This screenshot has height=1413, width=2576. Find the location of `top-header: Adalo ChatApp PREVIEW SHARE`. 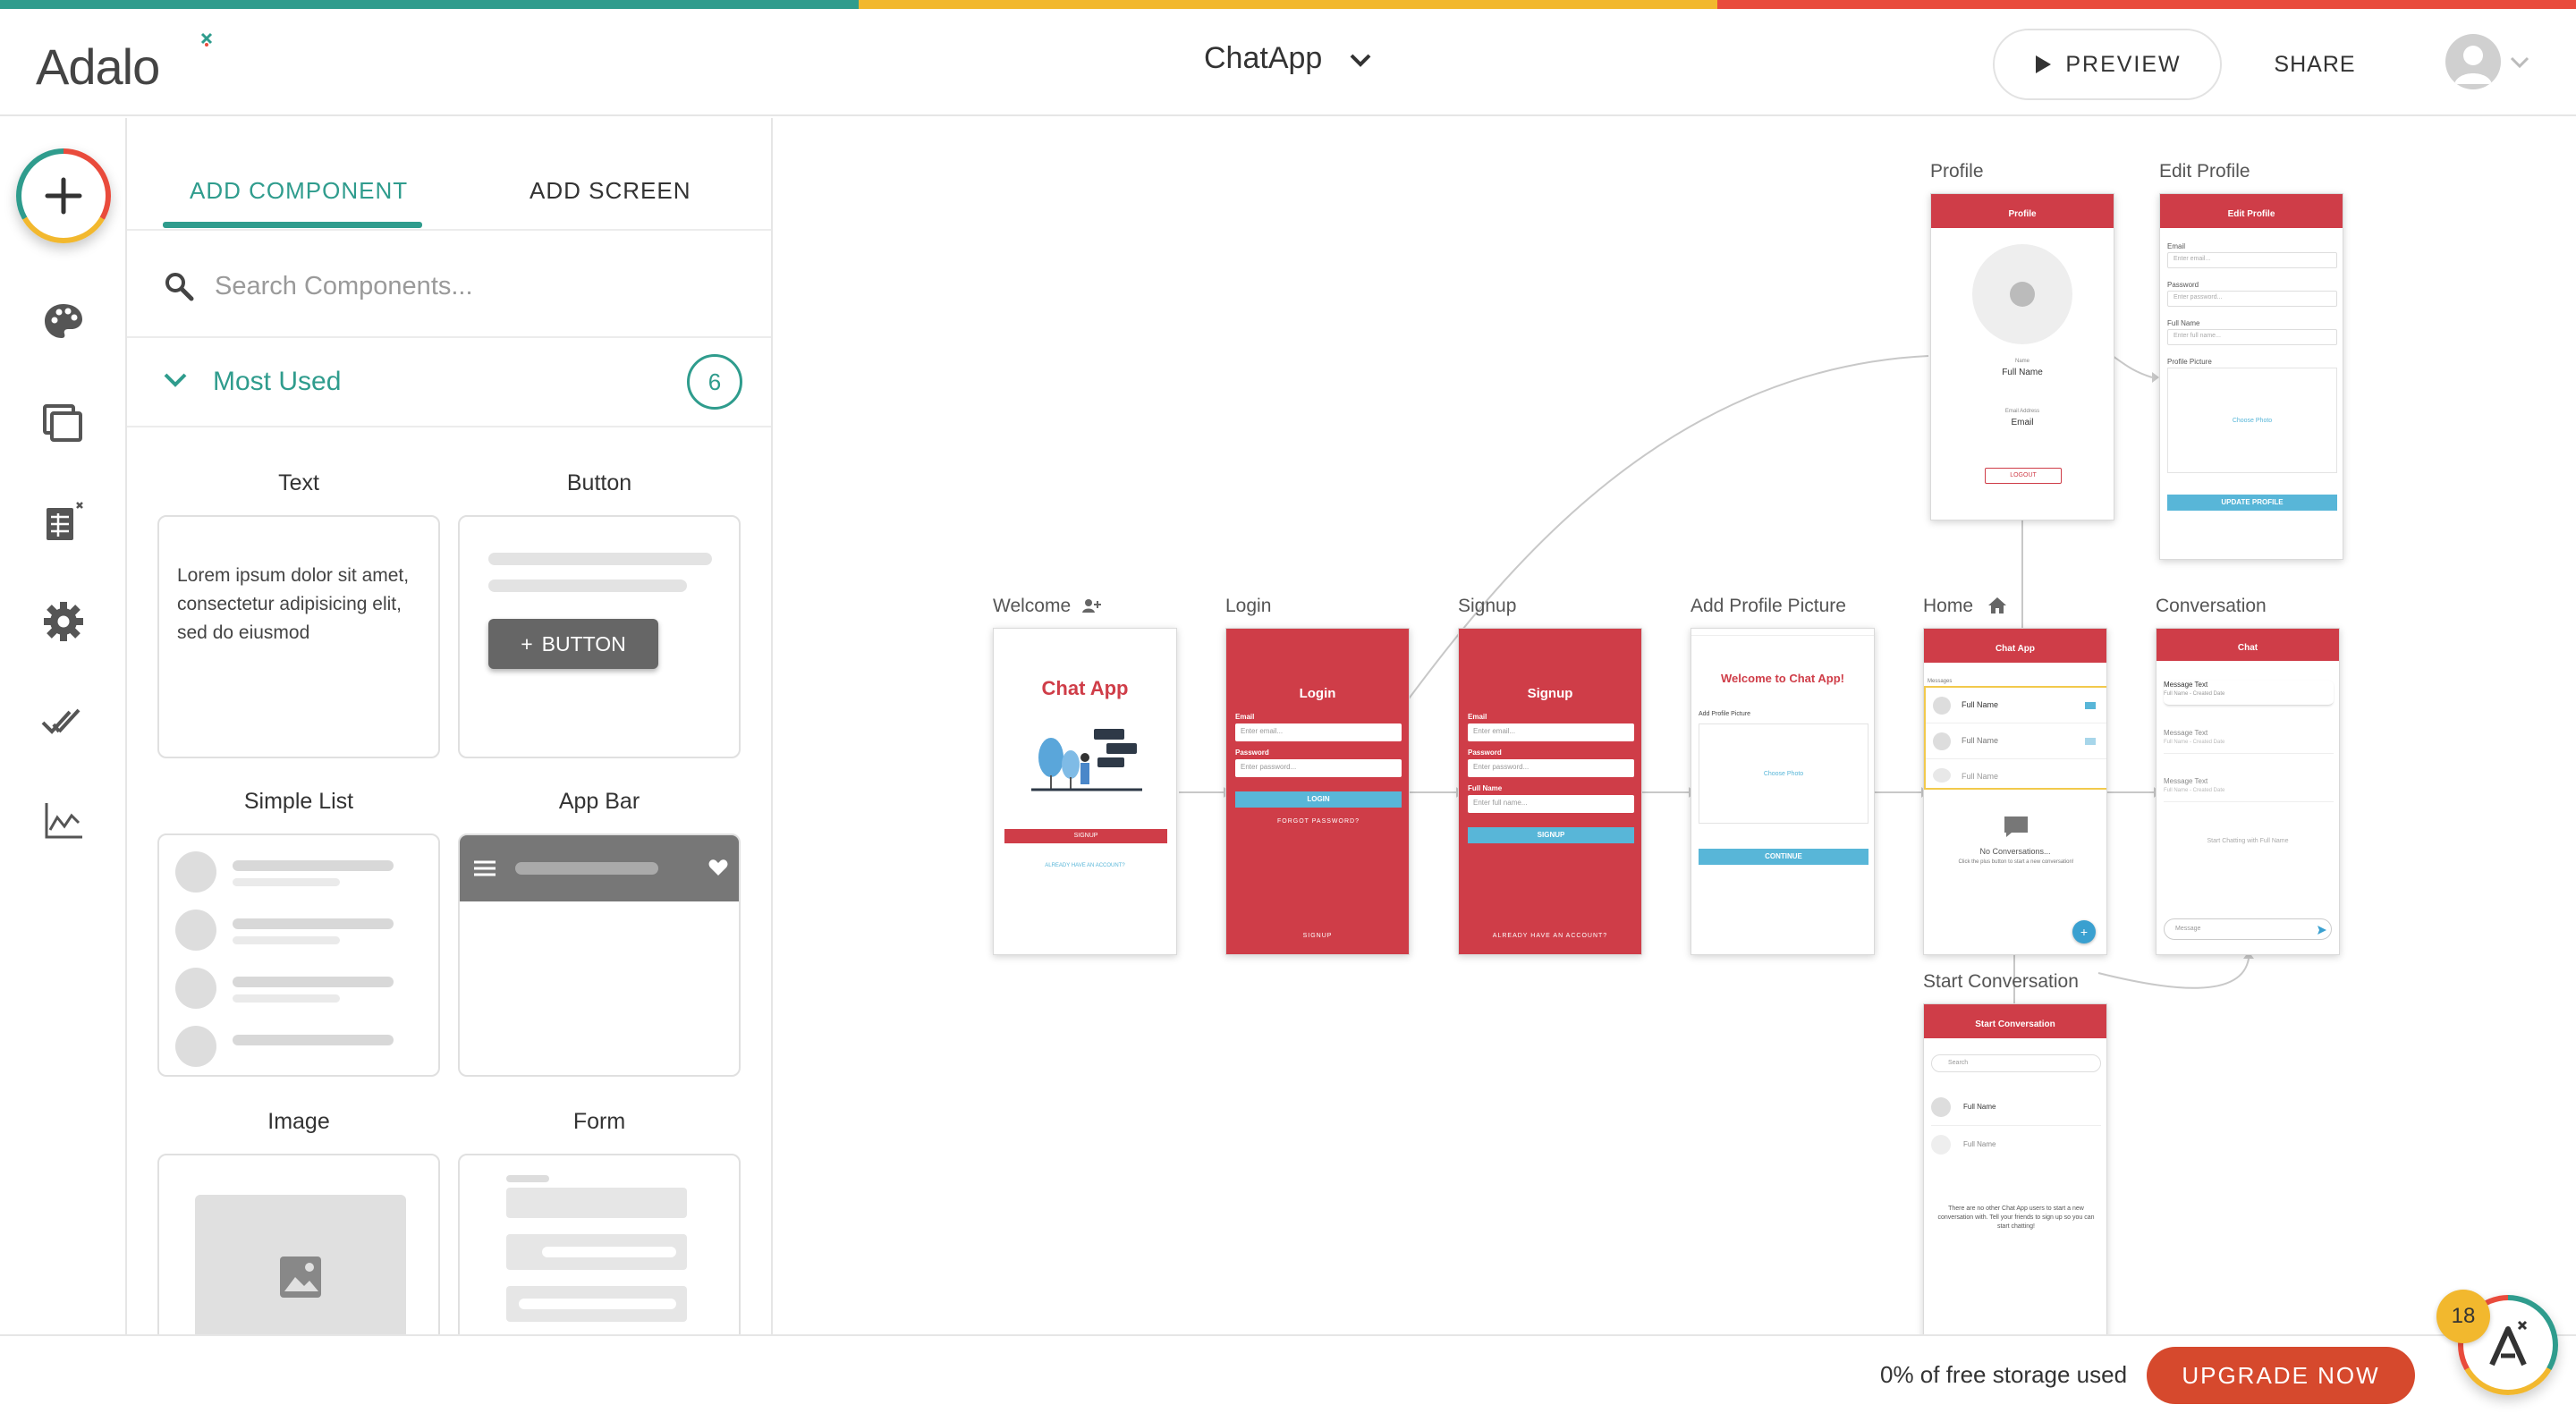

top-header: Adalo ChatApp PREVIEW SHARE is located at coordinates (1288, 62).